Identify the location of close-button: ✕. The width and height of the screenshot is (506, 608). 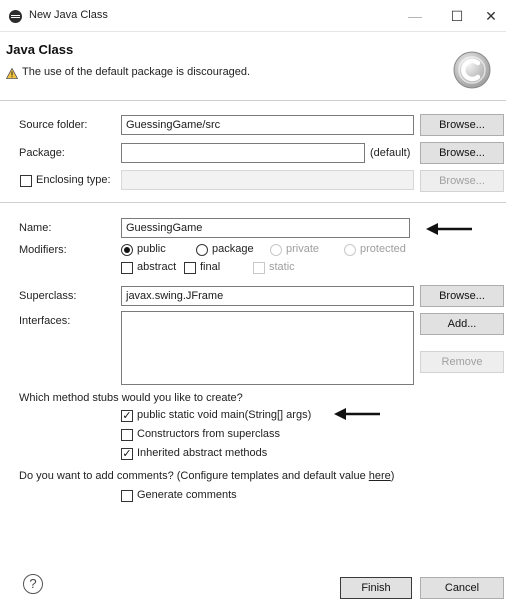
(491, 16).